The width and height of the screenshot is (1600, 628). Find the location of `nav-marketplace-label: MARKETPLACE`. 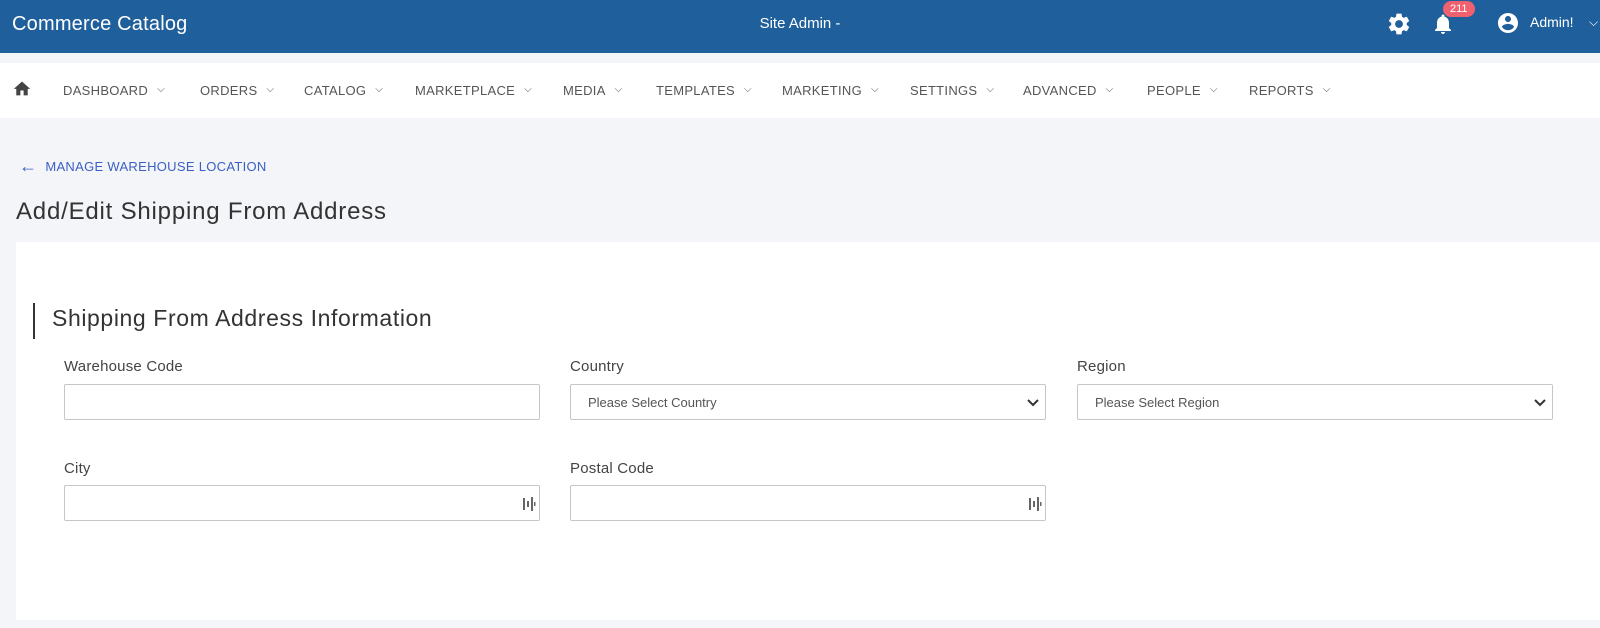

nav-marketplace-label: MARKETPLACE is located at coordinates (465, 90).